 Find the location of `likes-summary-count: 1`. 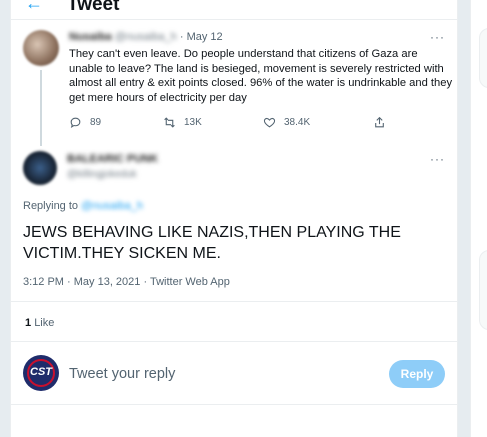

likes-summary-count: 1 is located at coordinates (28, 323).